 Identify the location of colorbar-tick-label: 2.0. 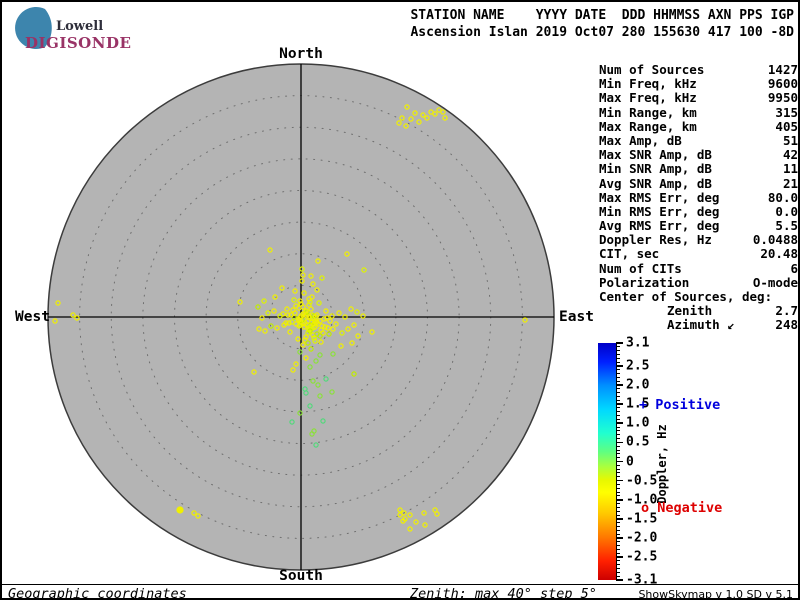
(638, 385).